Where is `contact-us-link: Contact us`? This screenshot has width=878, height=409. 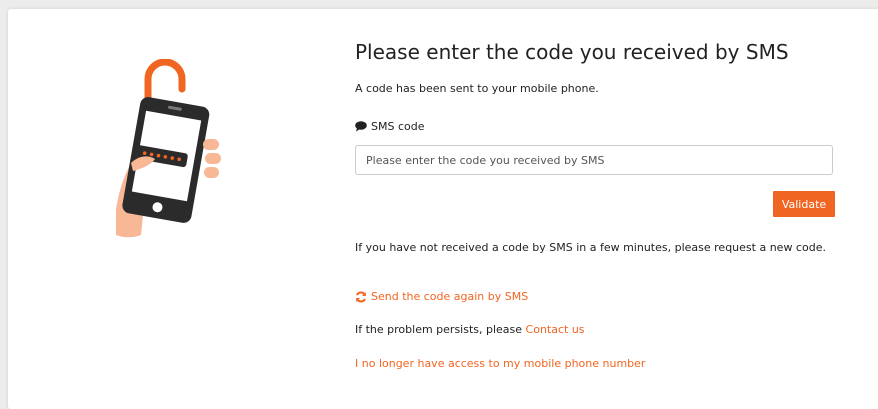
contact-us-link: Contact us is located at coordinates (555, 329).